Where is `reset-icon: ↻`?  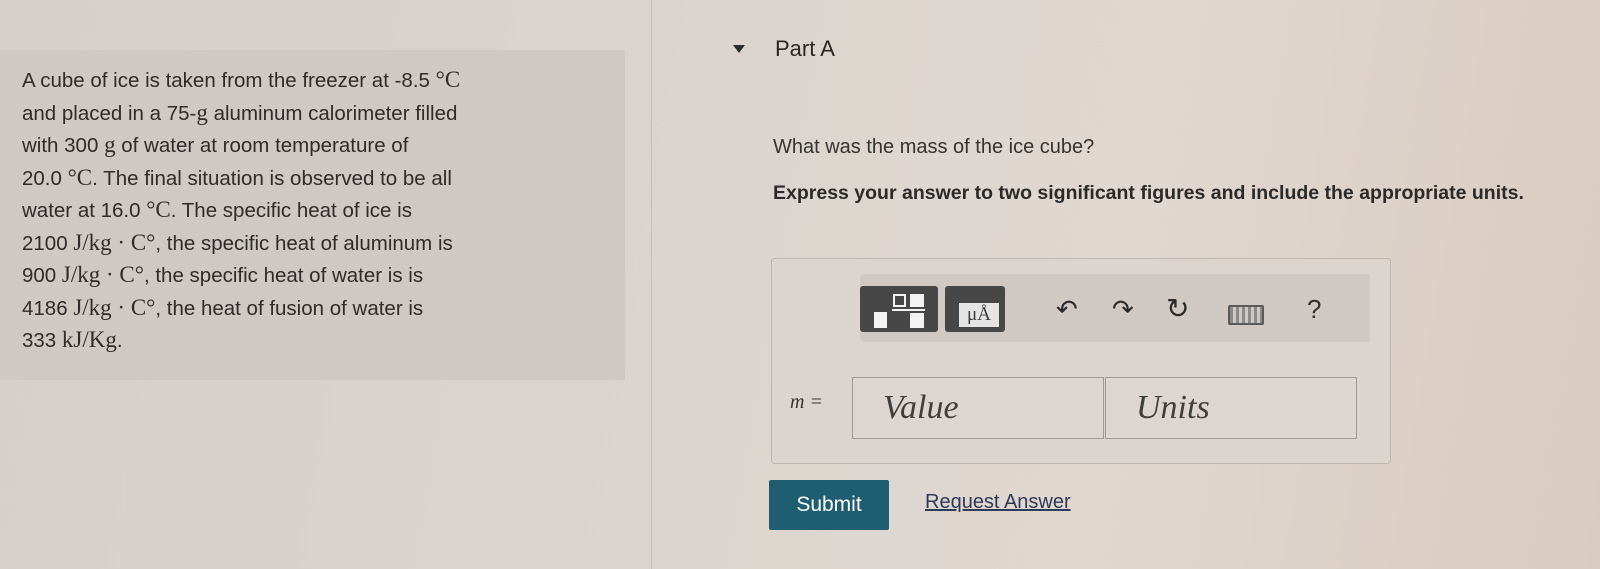 reset-icon: ↻ is located at coordinates (1177, 309).